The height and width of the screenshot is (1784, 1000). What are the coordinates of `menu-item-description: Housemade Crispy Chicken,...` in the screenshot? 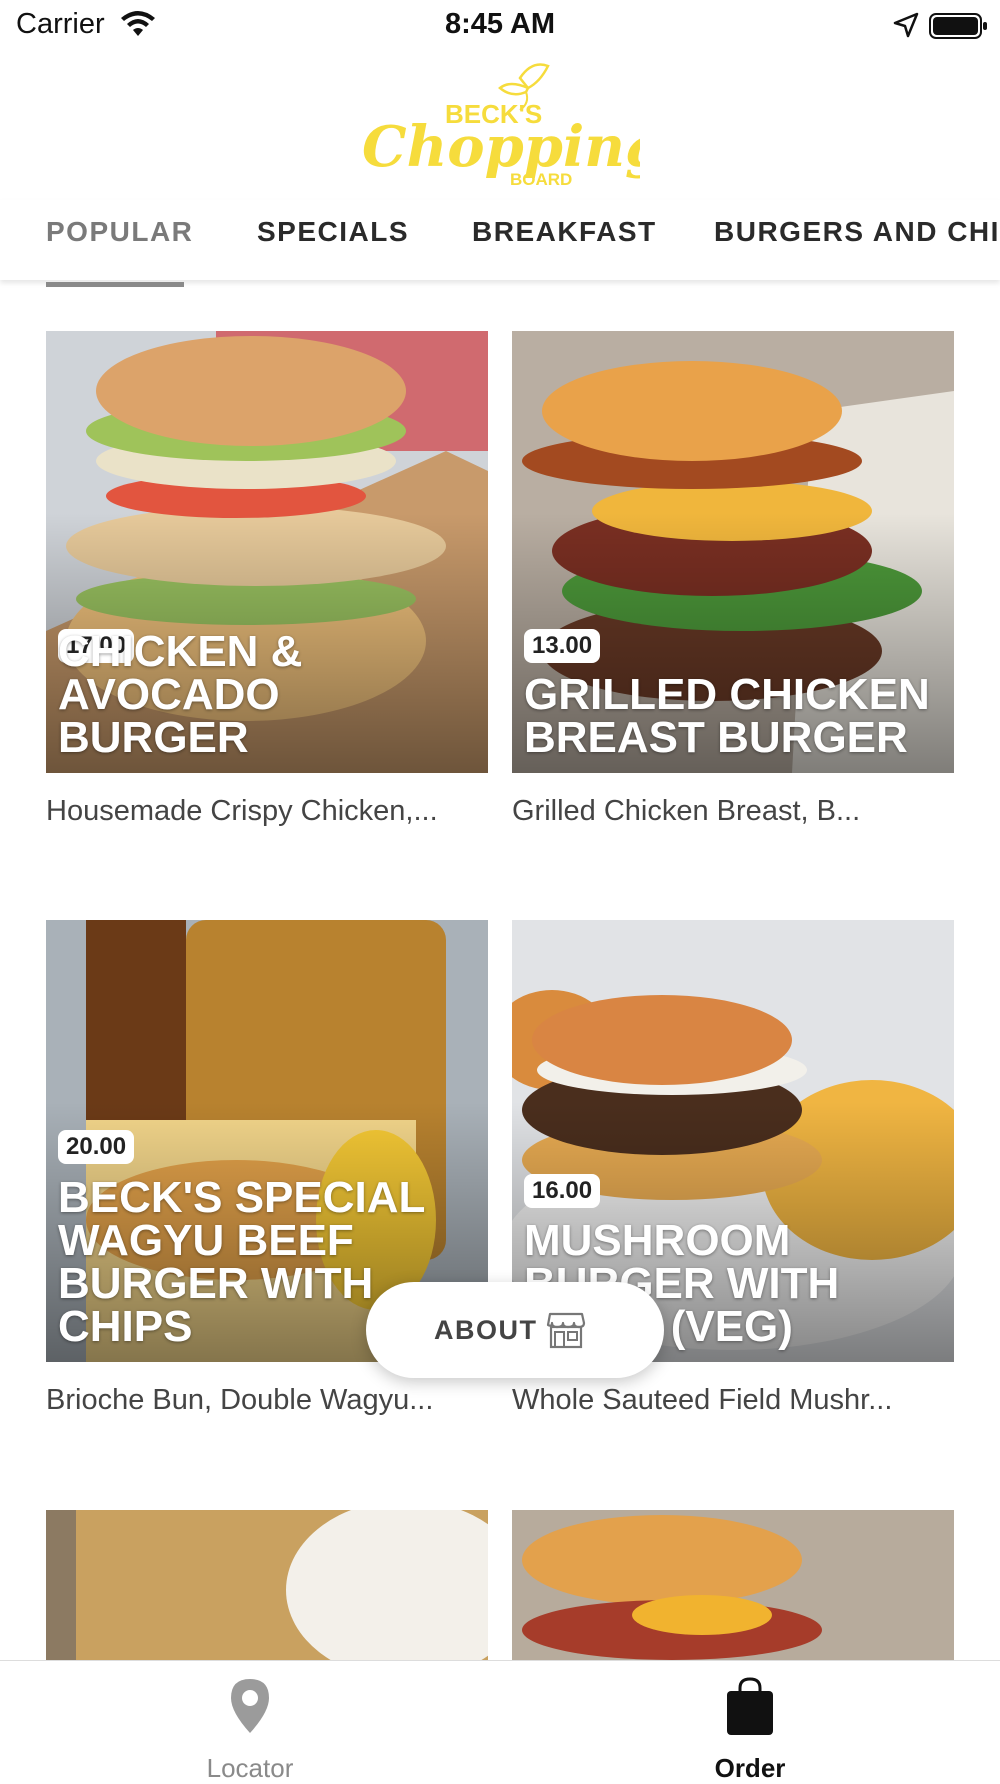 It's located at (242, 811).